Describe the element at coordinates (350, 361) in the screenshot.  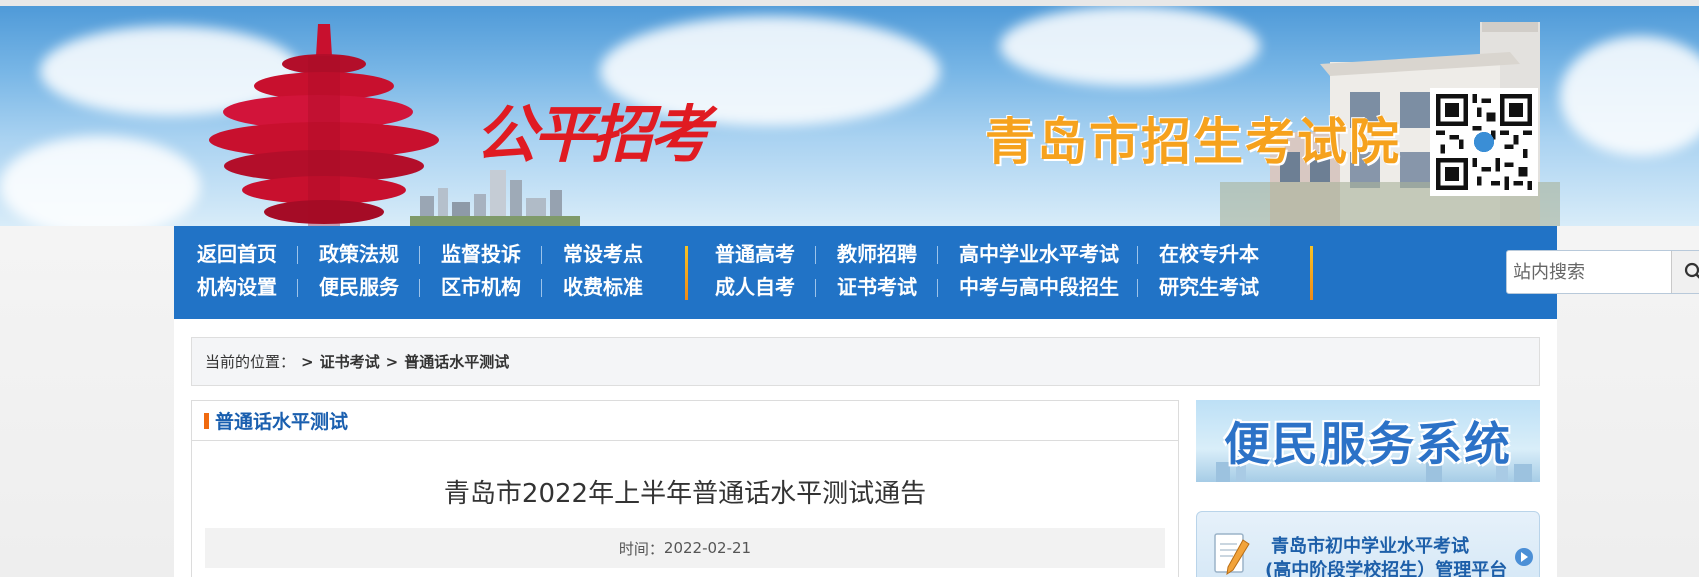
I see `breadcrumb-link-certificate: 证书考试` at that location.